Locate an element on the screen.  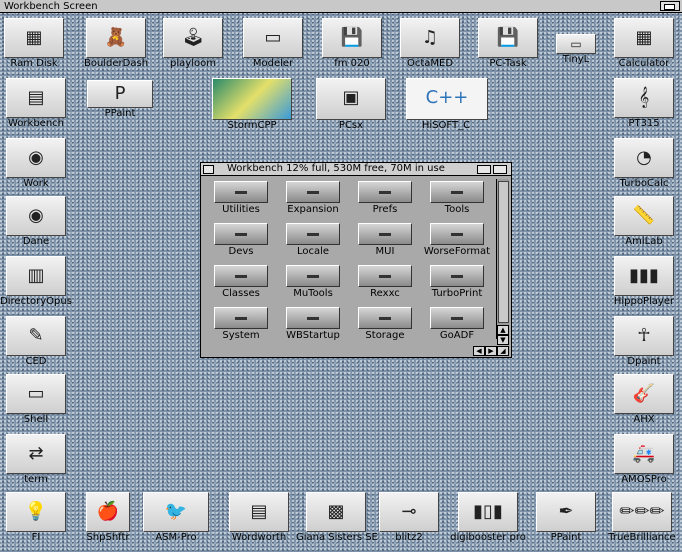
desktop-icon-dpaint: ☥ Dpaint is located at coordinates (643, 341).